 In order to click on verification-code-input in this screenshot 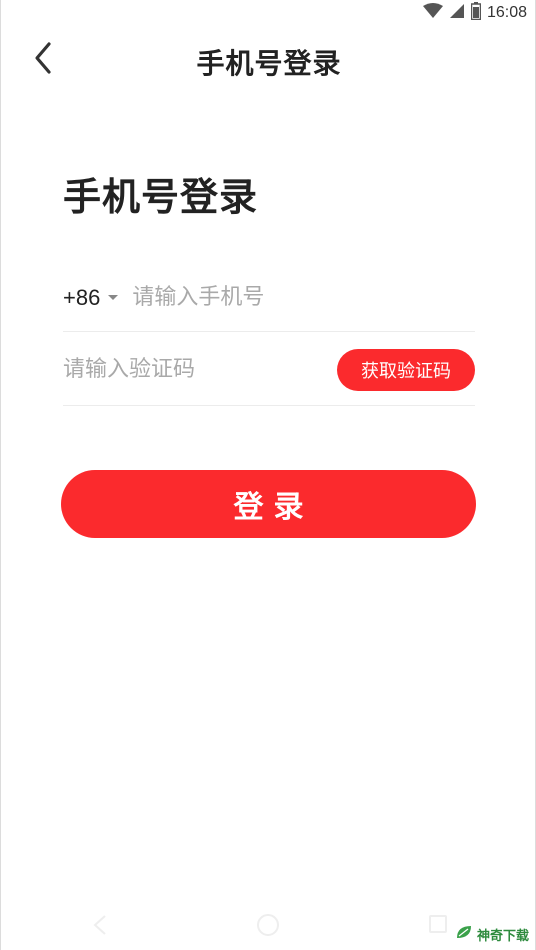, I will do `click(200, 369)`.